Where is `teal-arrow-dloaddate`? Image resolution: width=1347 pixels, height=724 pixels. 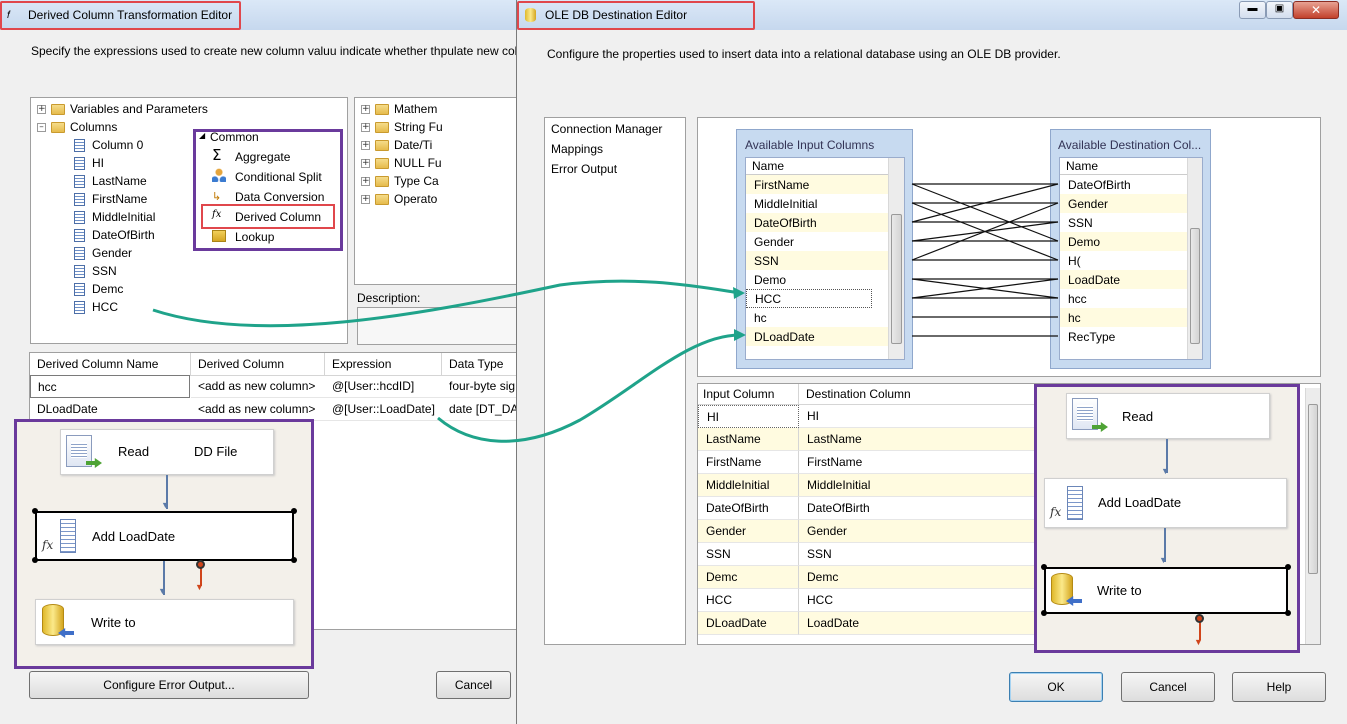
teal-arrow-dloaddate is located at coordinates (589, 388).